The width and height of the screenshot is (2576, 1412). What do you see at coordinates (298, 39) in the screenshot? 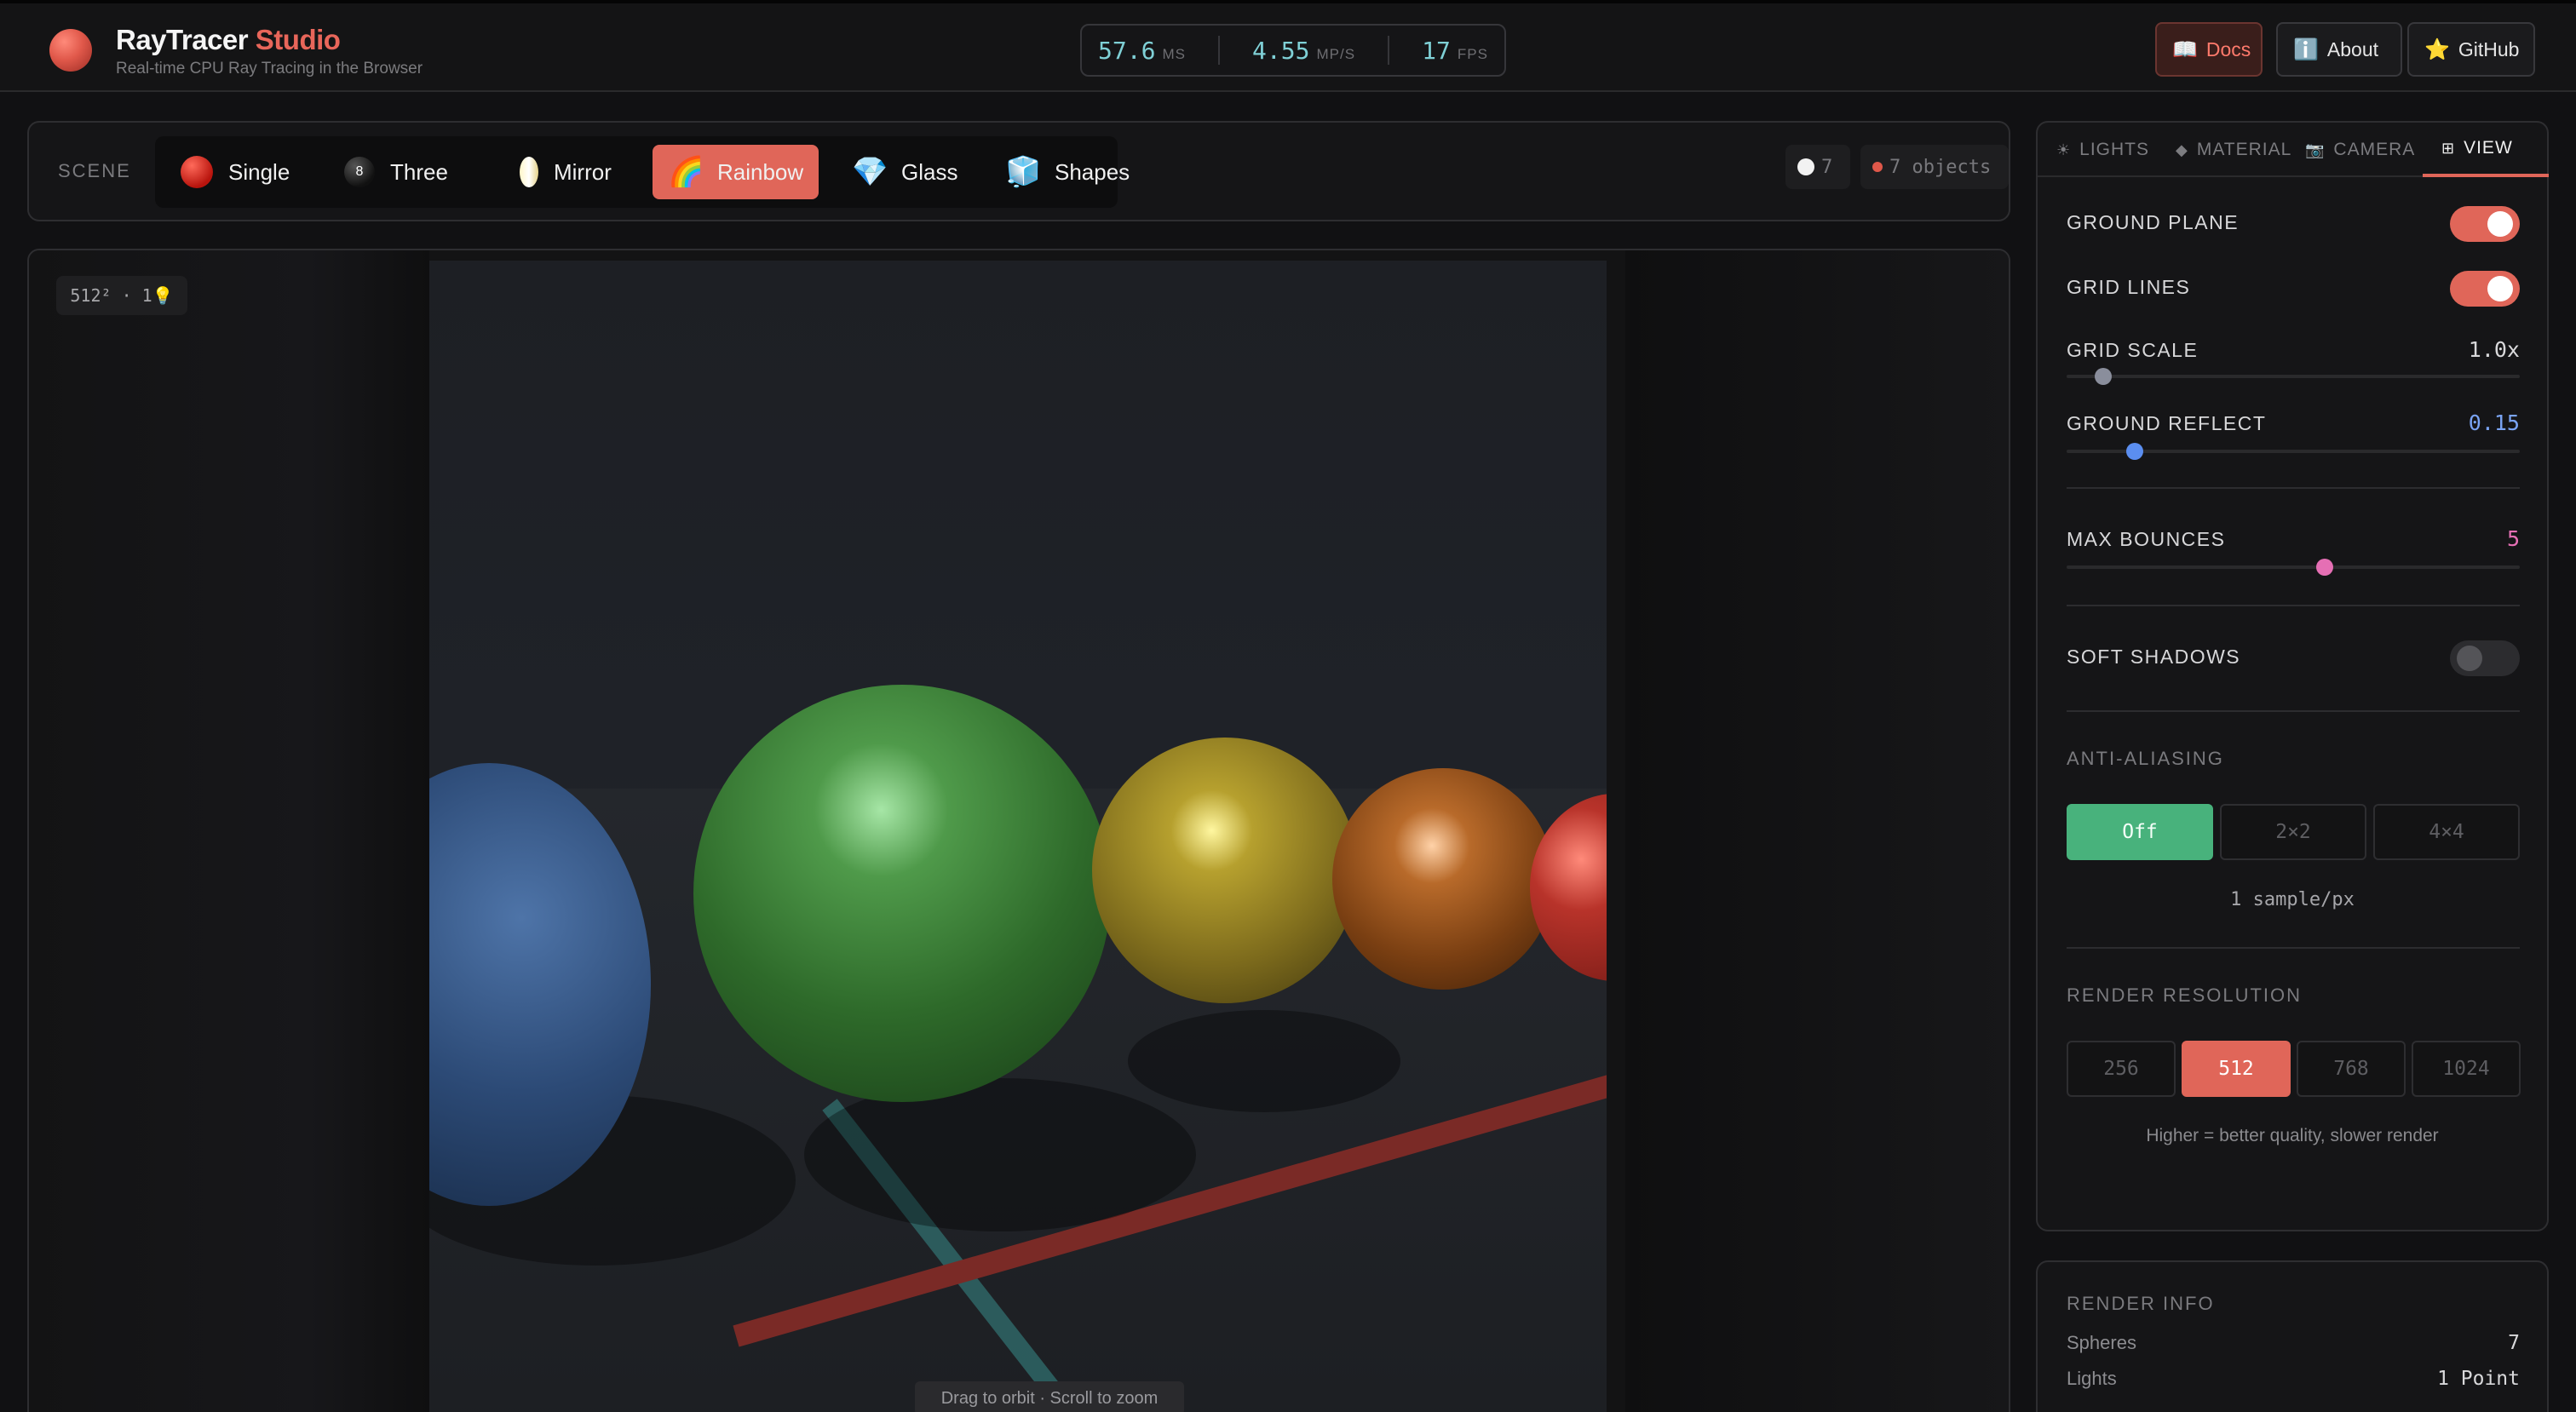
I see `app-title-accent: Studio` at bounding box center [298, 39].